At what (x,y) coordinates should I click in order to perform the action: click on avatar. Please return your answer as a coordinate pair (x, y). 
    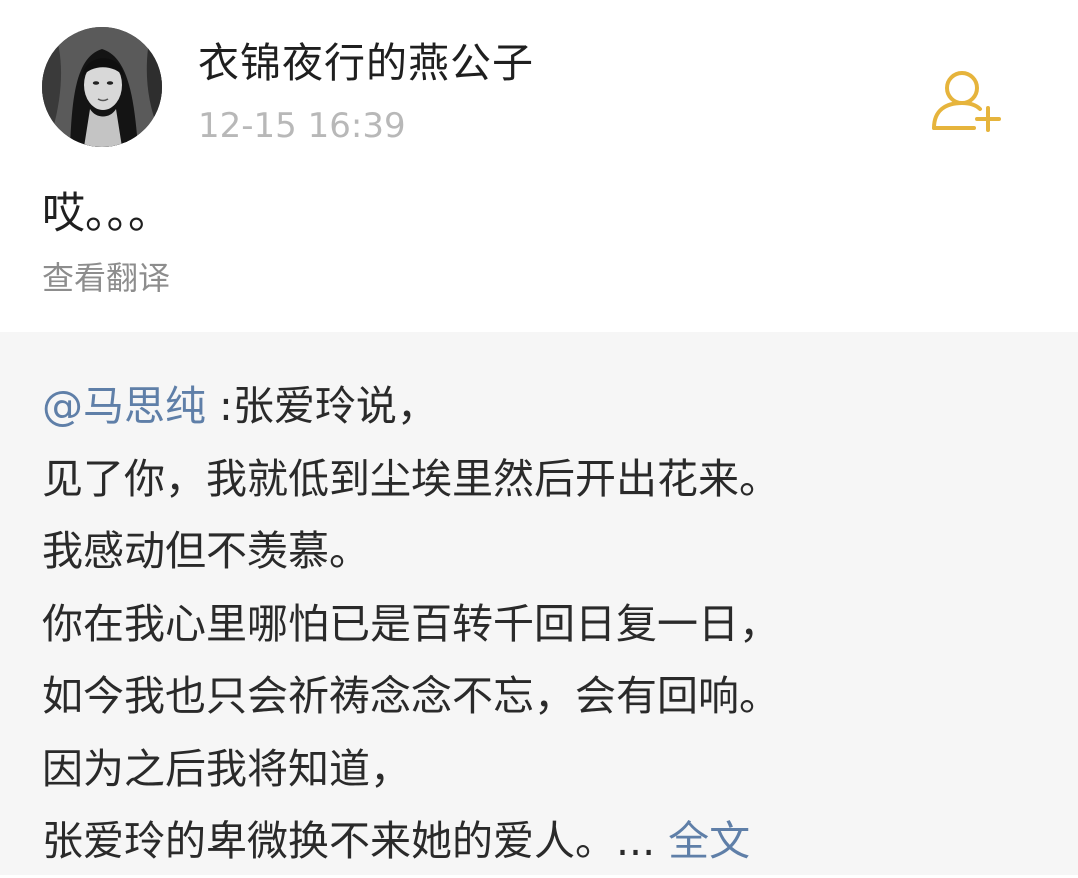
    Looking at the image, I should click on (102, 87).